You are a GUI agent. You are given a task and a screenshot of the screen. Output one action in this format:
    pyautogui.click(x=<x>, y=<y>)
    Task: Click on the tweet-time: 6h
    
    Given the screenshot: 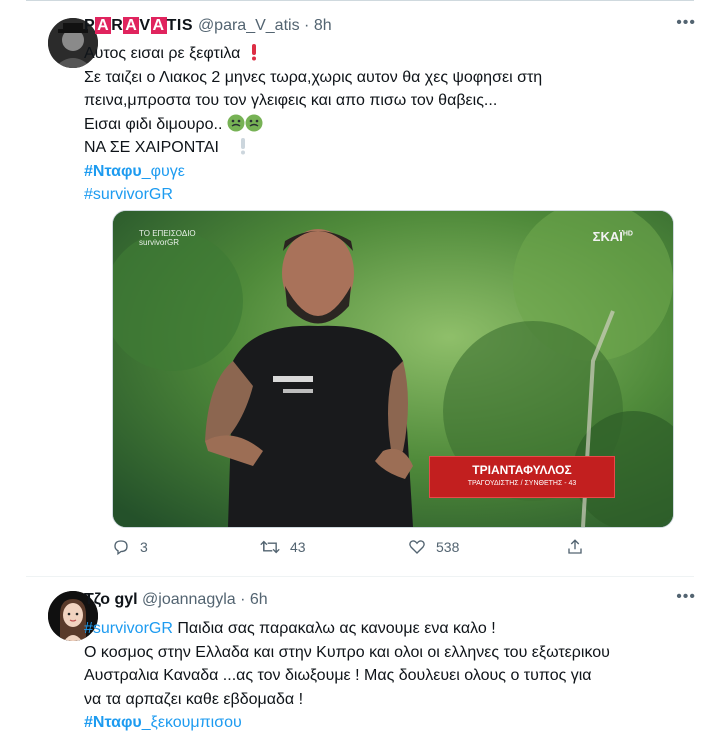 What is the action you would take?
    pyautogui.click(x=259, y=599)
    